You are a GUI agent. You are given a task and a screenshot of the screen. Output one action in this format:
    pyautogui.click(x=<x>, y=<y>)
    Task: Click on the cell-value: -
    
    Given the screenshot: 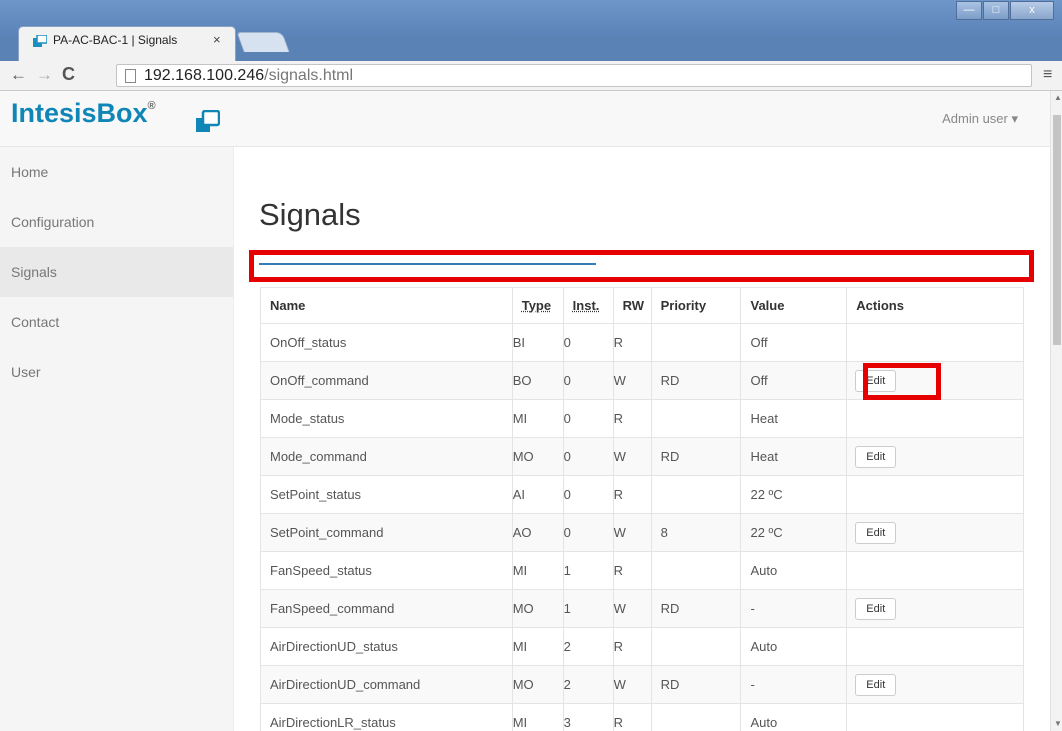 What is the action you would take?
    pyautogui.click(x=794, y=608)
    